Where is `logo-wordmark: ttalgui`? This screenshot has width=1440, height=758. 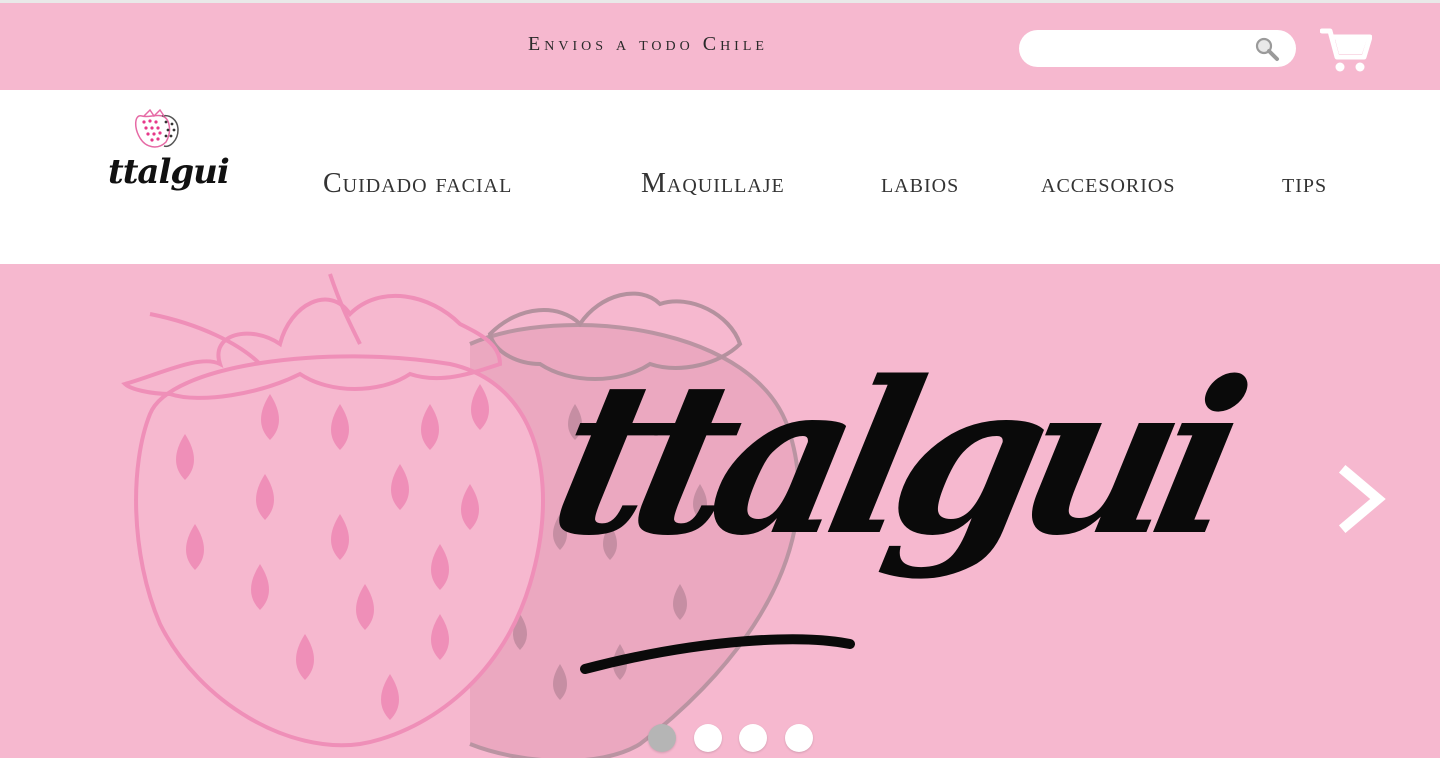
logo-wordmark: ttalgui is located at coordinates (169, 172).